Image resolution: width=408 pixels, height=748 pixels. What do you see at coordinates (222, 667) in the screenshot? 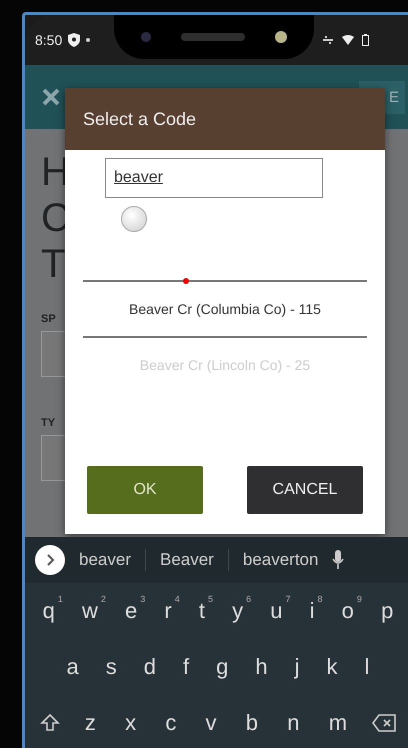
I see `keyboard-key: g` at bounding box center [222, 667].